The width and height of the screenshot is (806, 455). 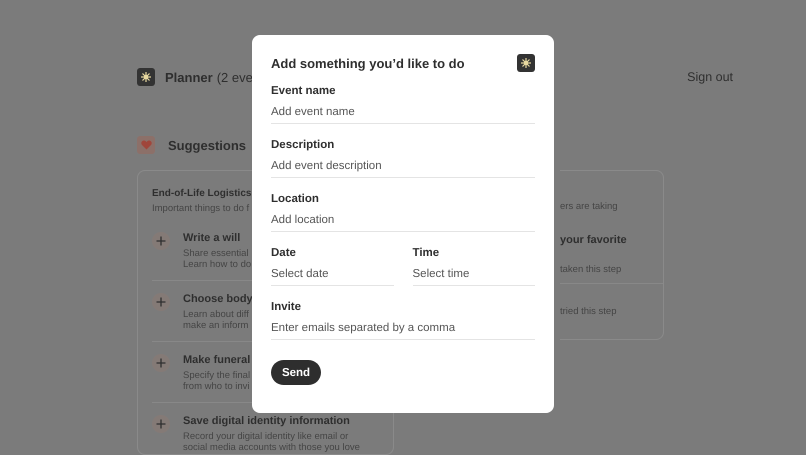 What do you see at coordinates (304, 91) in the screenshot?
I see `field-label: Event name` at bounding box center [304, 91].